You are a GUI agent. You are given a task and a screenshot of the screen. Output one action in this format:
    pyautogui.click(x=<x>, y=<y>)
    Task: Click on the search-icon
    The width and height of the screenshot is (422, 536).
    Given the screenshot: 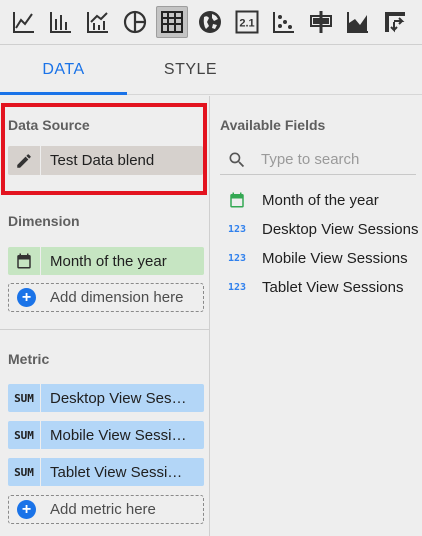 What is the action you would take?
    pyautogui.click(x=237, y=159)
    